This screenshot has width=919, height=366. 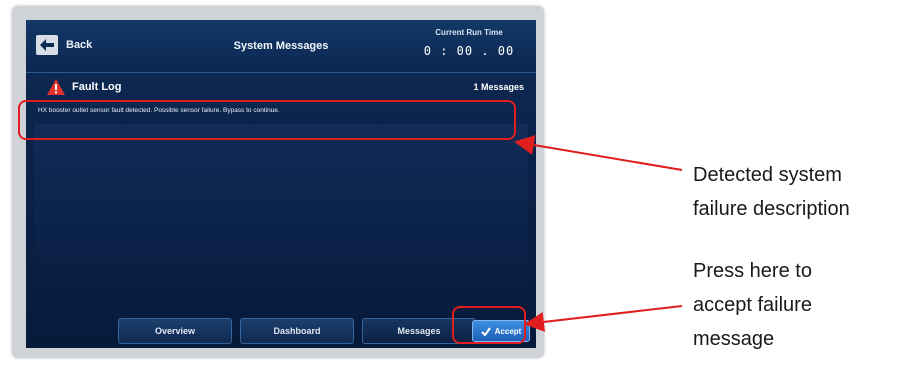 What do you see at coordinates (752, 271) in the screenshot?
I see `accept-annotation-line-1: Press here to` at bounding box center [752, 271].